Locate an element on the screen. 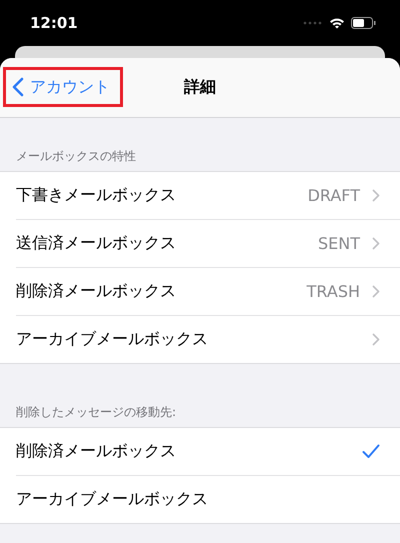 The height and width of the screenshot is (543, 400). section-header: メールボックスの特性 is located at coordinates (76, 156).